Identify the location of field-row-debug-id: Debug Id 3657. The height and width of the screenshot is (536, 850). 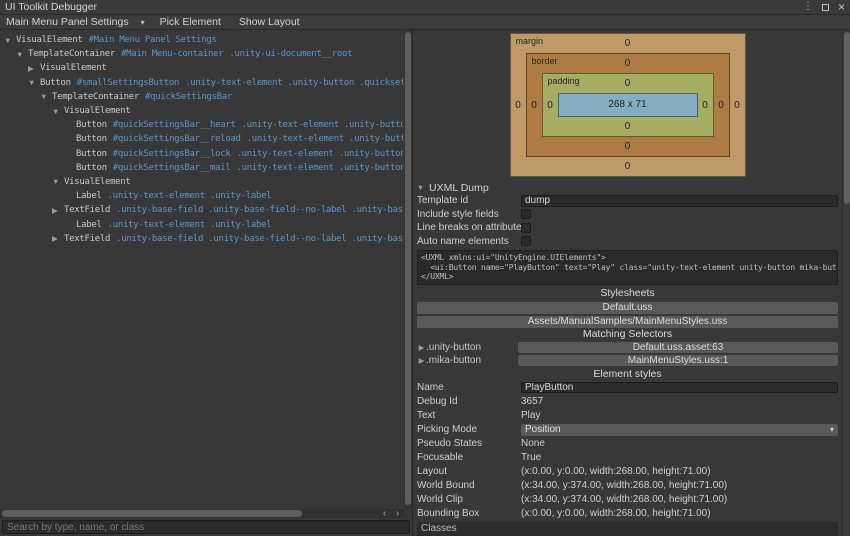
(627, 402).